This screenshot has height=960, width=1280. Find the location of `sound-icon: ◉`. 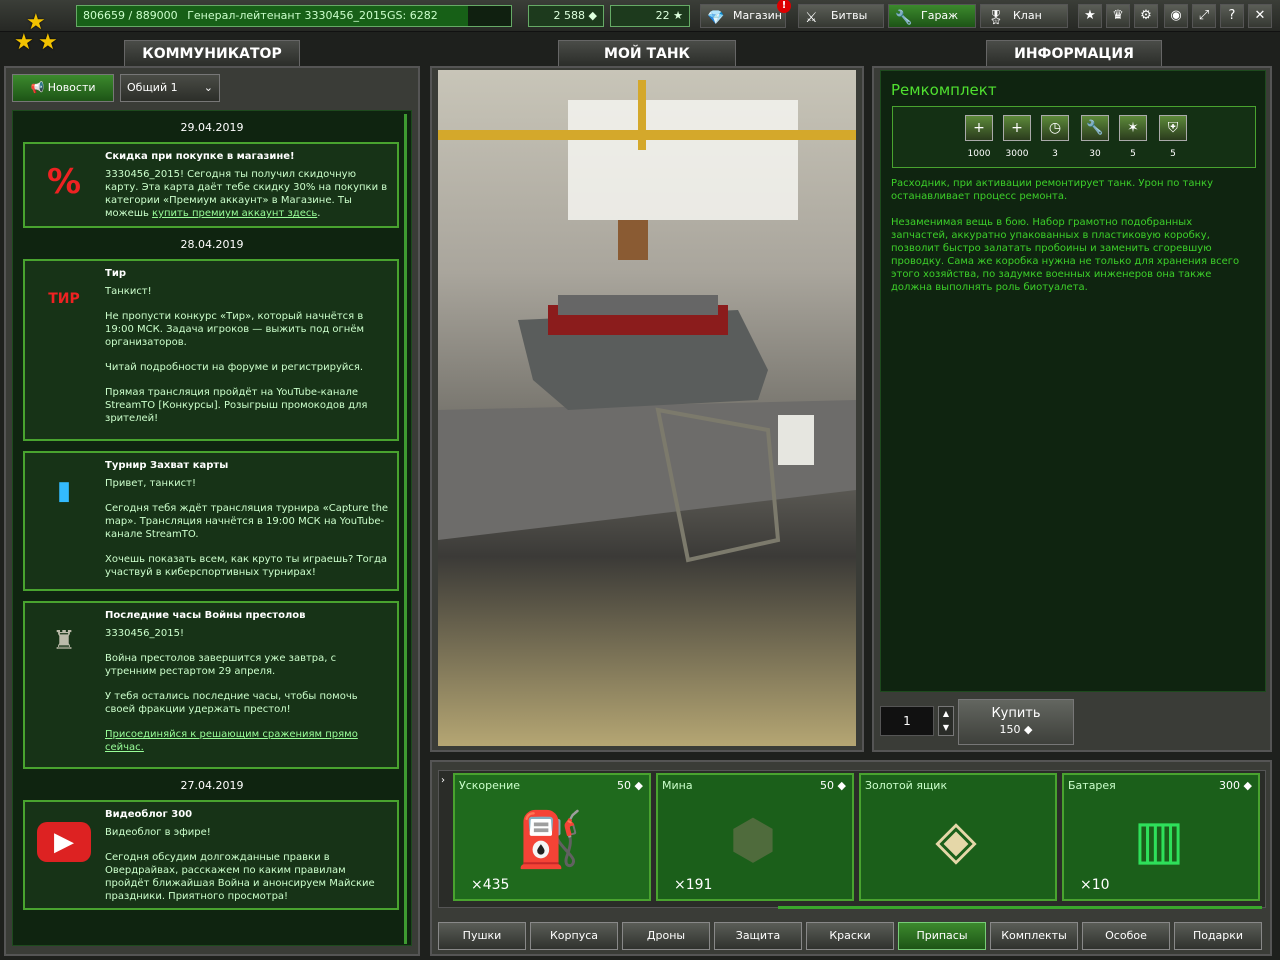

sound-icon: ◉ is located at coordinates (1176, 16).